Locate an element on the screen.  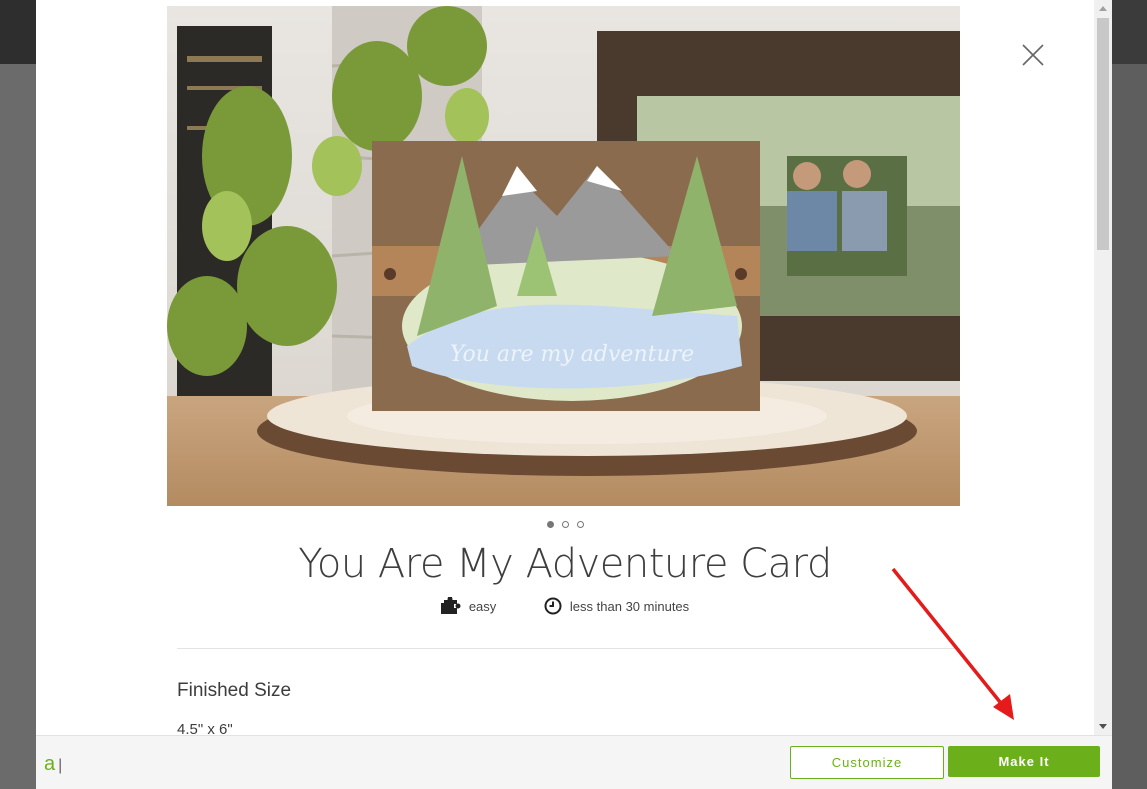
difficulty-label: easy is located at coordinates (482, 606).